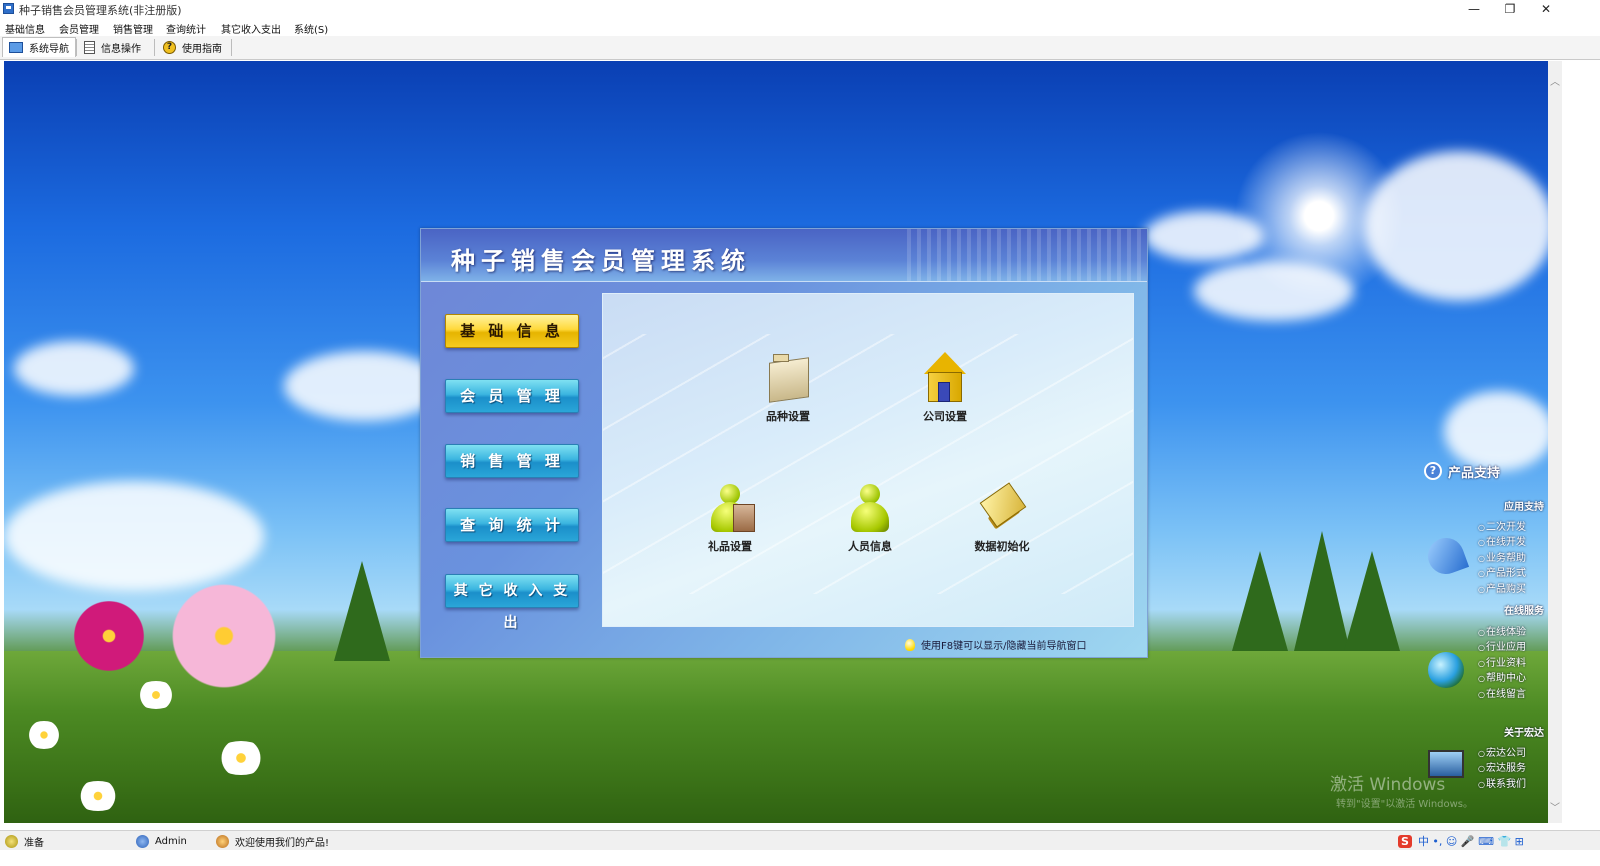 The height and width of the screenshot is (866, 1600). What do you see at coordinates (512, 331) in the screenshot?
I see `nav-button-basic-info: 基 础 信 息` at bounding box center [512, 331].